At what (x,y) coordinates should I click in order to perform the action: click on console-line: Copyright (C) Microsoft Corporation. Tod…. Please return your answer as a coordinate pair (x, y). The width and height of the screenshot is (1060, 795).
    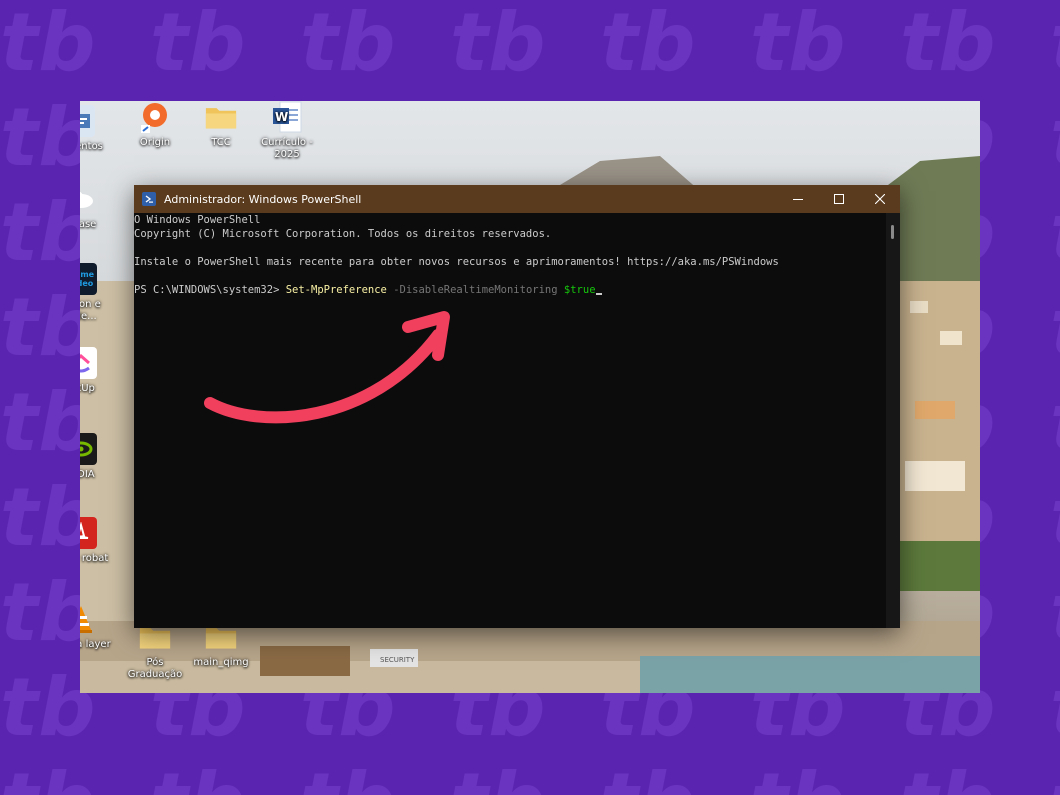
    Looking at the image, I should click on (343, 234).